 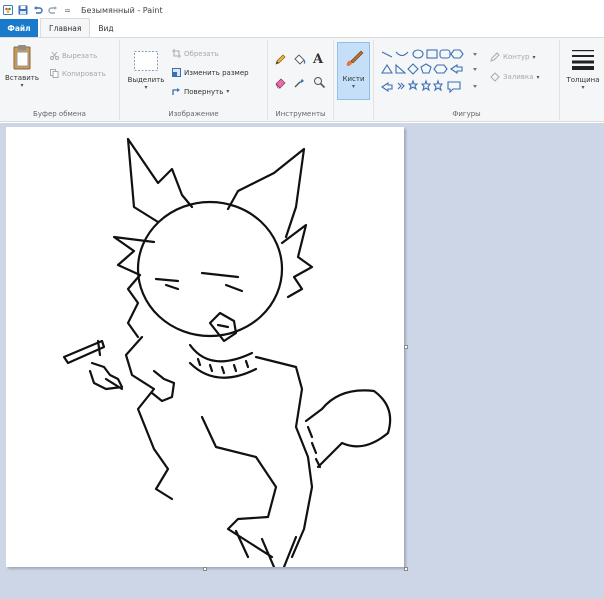 What do you see at coordinates (201, 53) in the screenshot?
I see `crop-label: Обрезать` at bounding box center [201, 53].